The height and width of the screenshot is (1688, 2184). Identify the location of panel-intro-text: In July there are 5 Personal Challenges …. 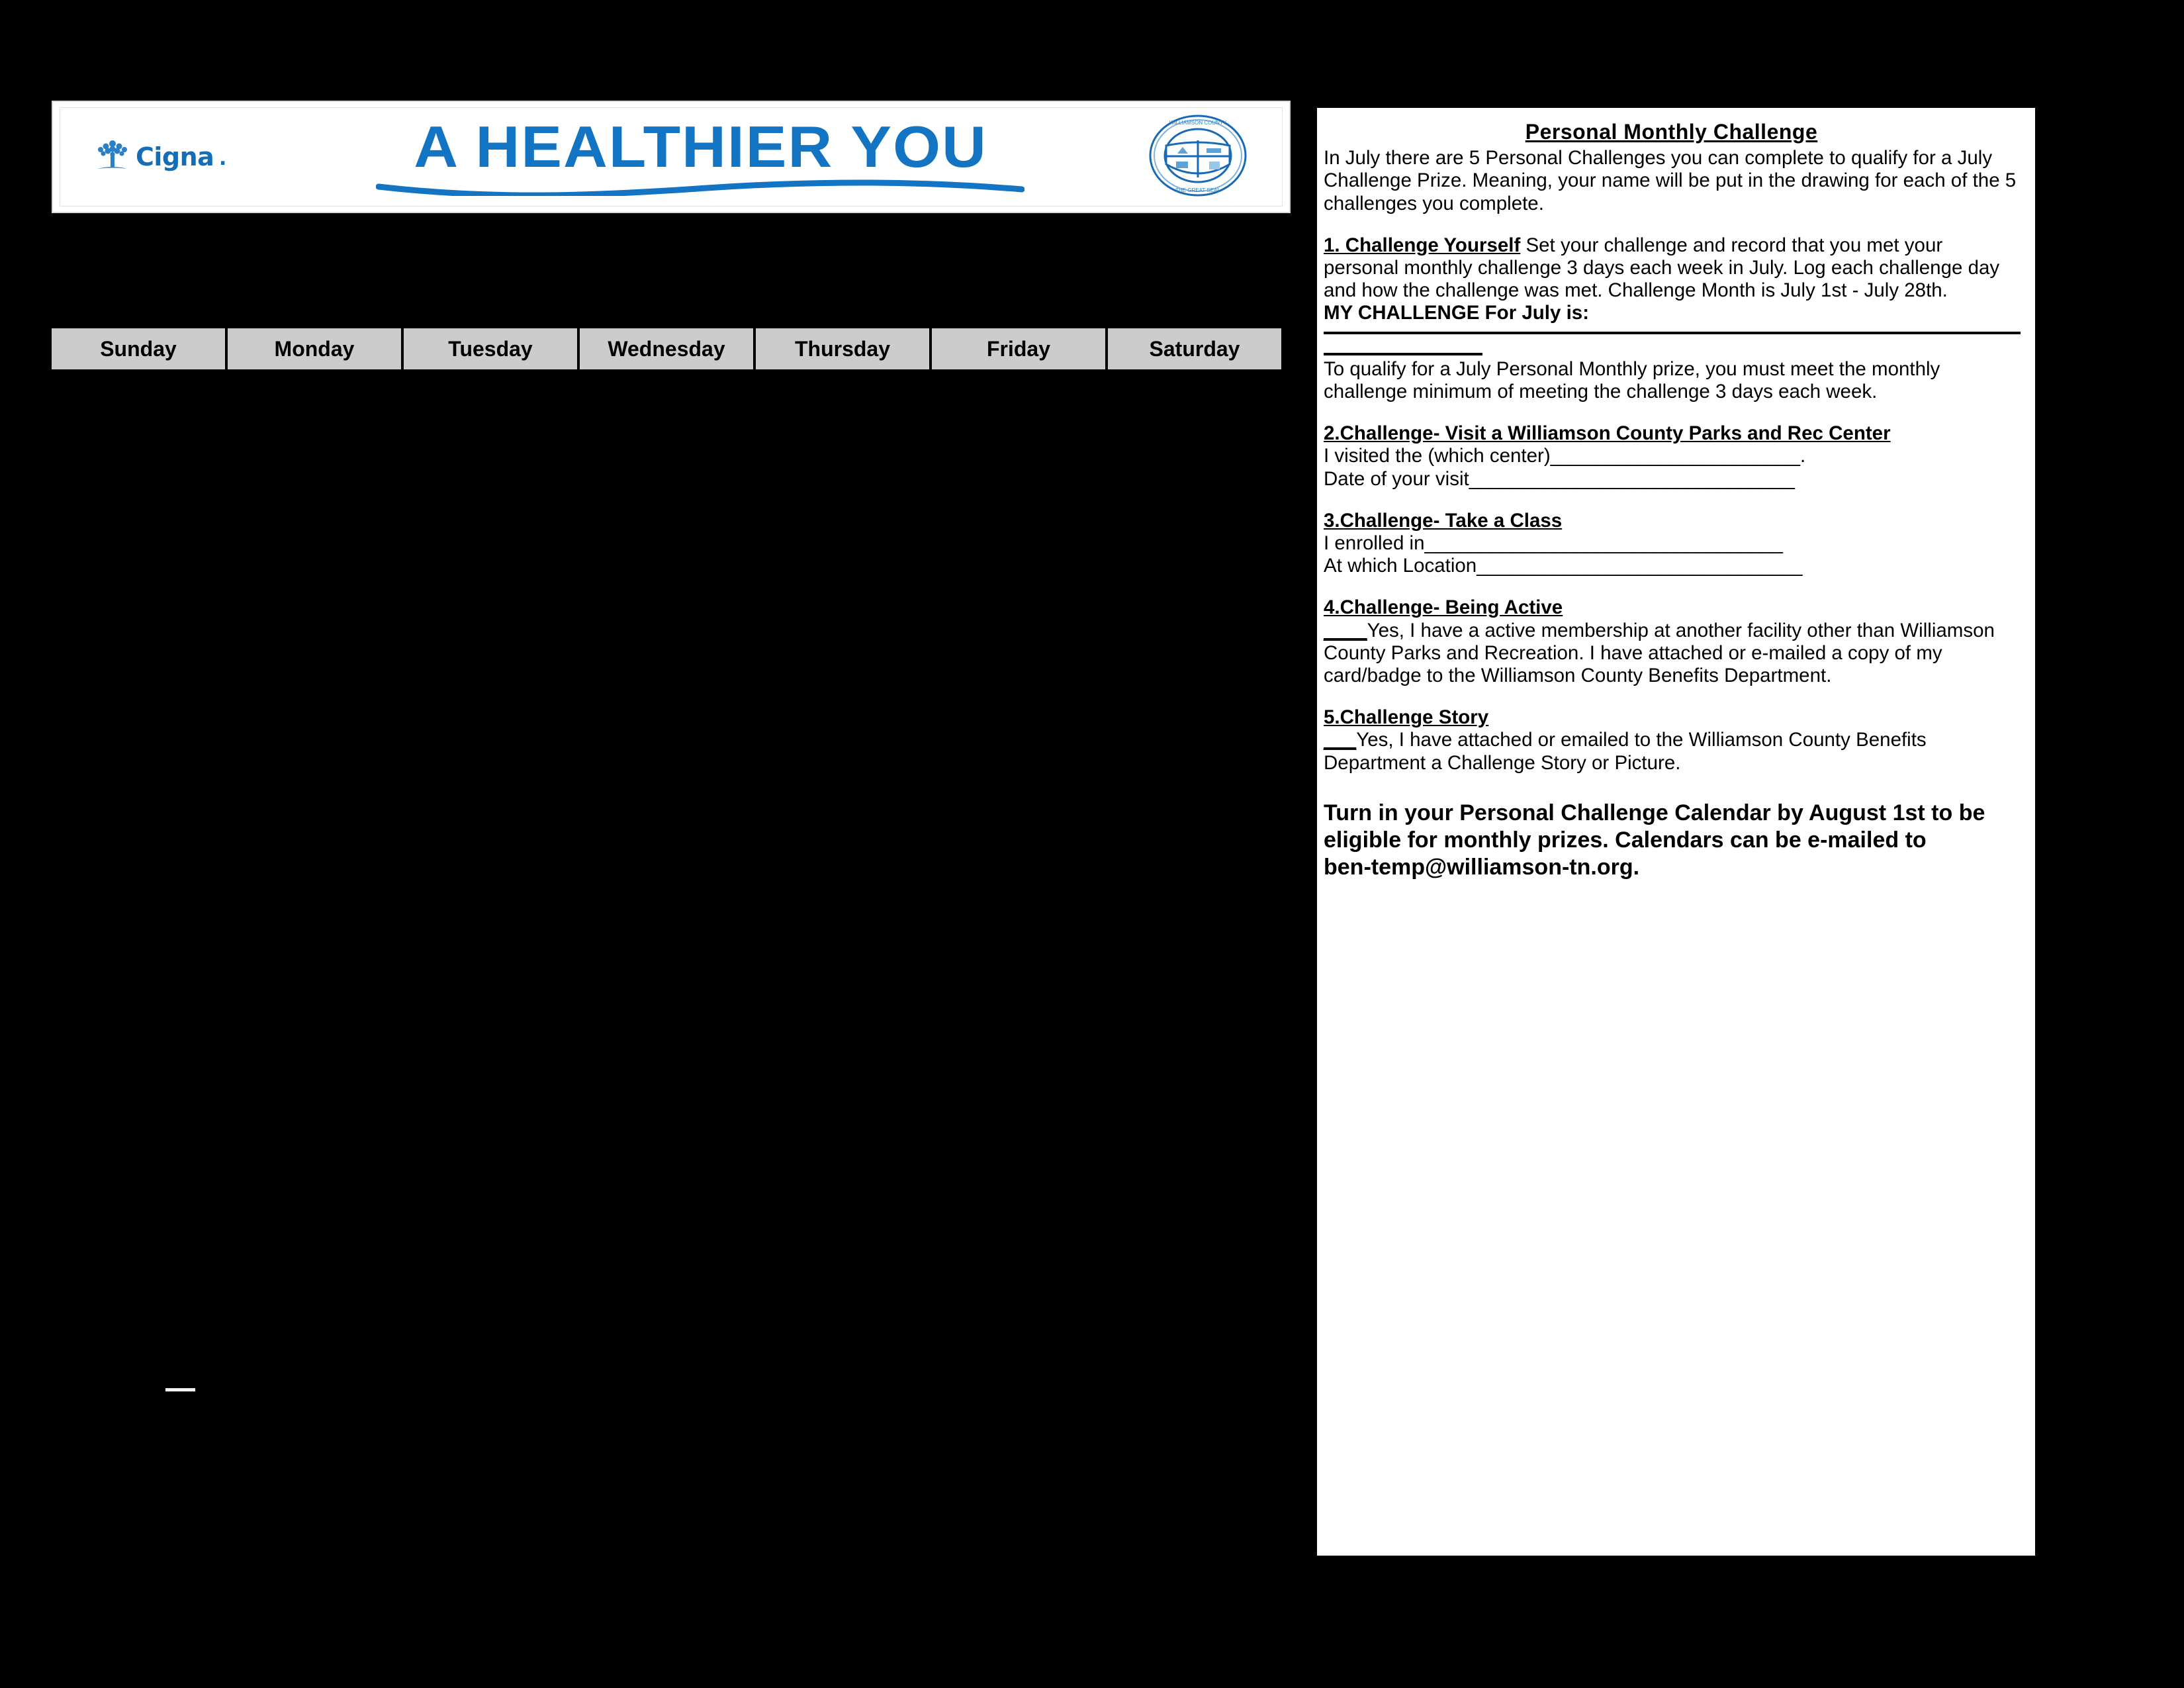
(1670, 180).